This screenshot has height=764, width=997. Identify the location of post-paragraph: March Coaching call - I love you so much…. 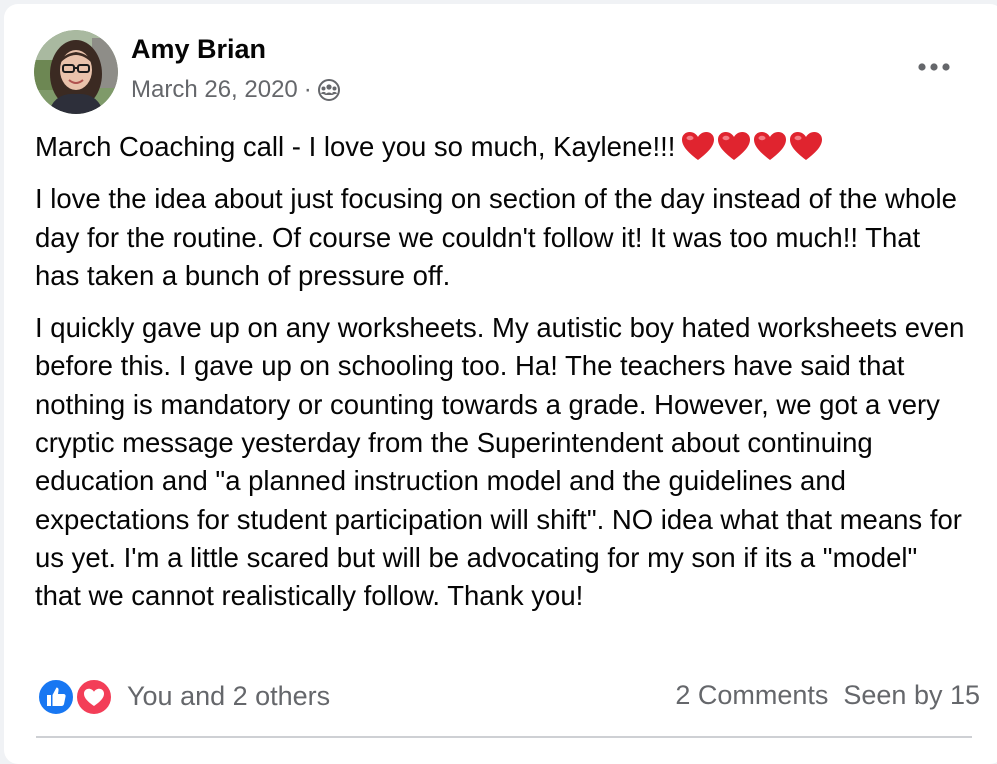
(500, 147).